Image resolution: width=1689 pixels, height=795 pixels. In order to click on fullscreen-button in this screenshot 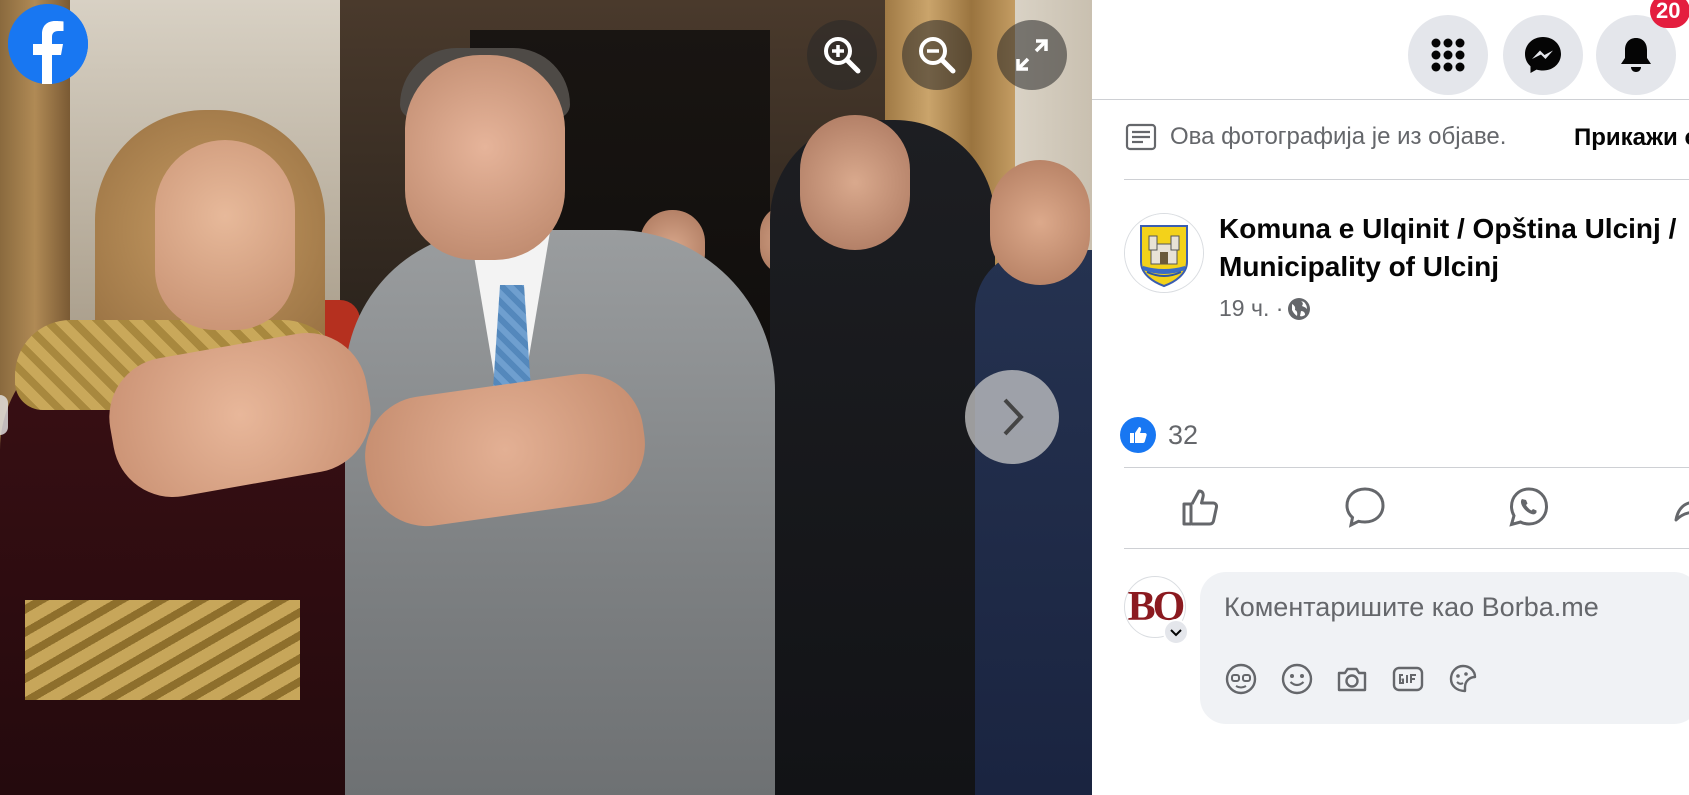, I will do `click(1032, 55)`.